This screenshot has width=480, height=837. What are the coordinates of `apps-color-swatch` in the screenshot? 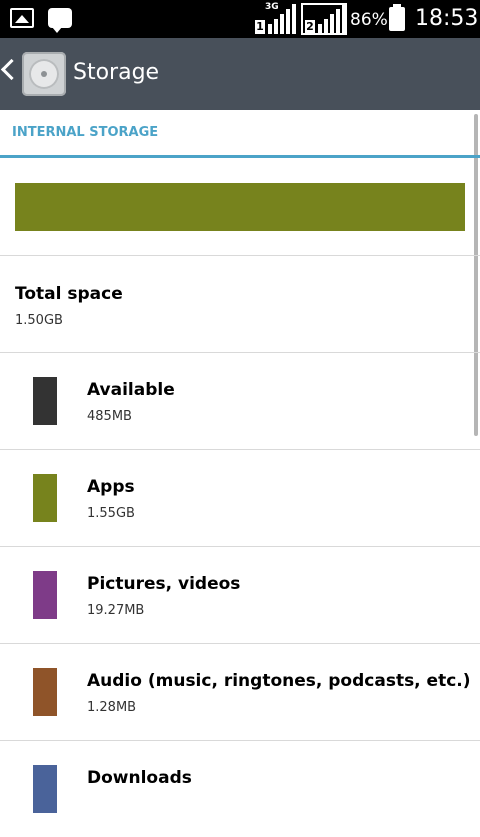 It's located at (45, 498).